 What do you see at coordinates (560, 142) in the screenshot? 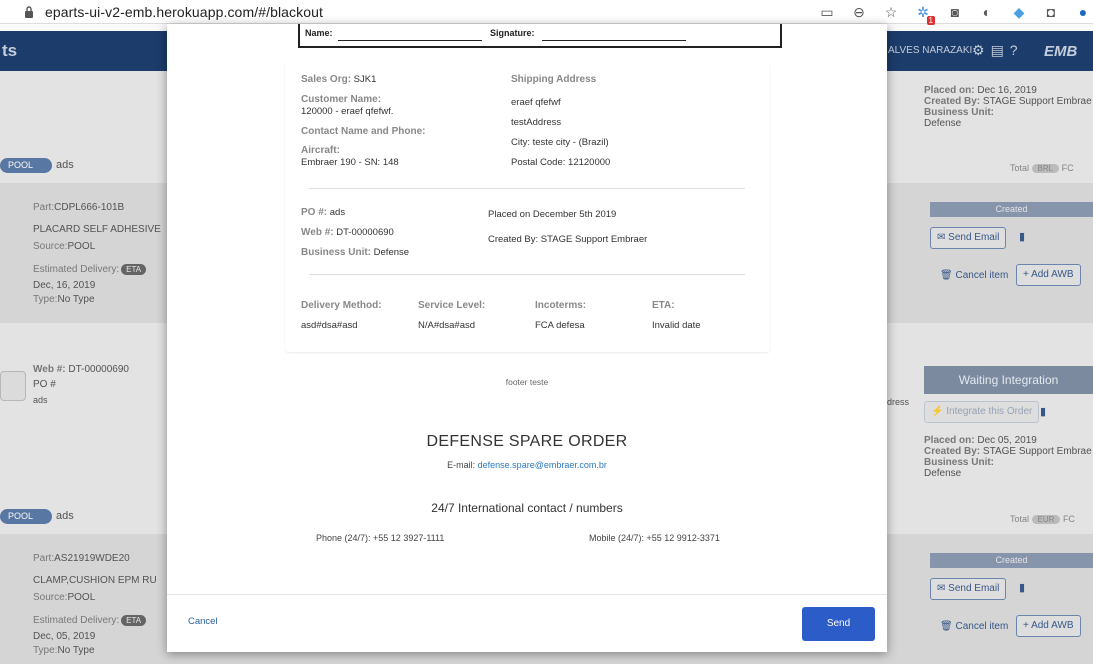
I see `shipping-city: City: teste city - (Brazil)` at bounding box center [560, 142].